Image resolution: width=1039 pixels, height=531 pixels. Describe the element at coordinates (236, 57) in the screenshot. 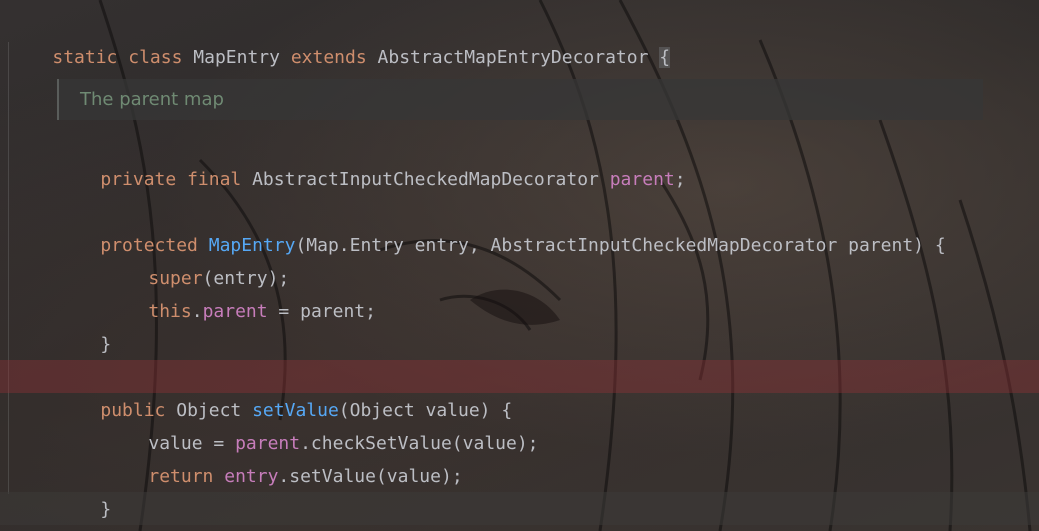

I see `class-name: MapEntry` at that location.